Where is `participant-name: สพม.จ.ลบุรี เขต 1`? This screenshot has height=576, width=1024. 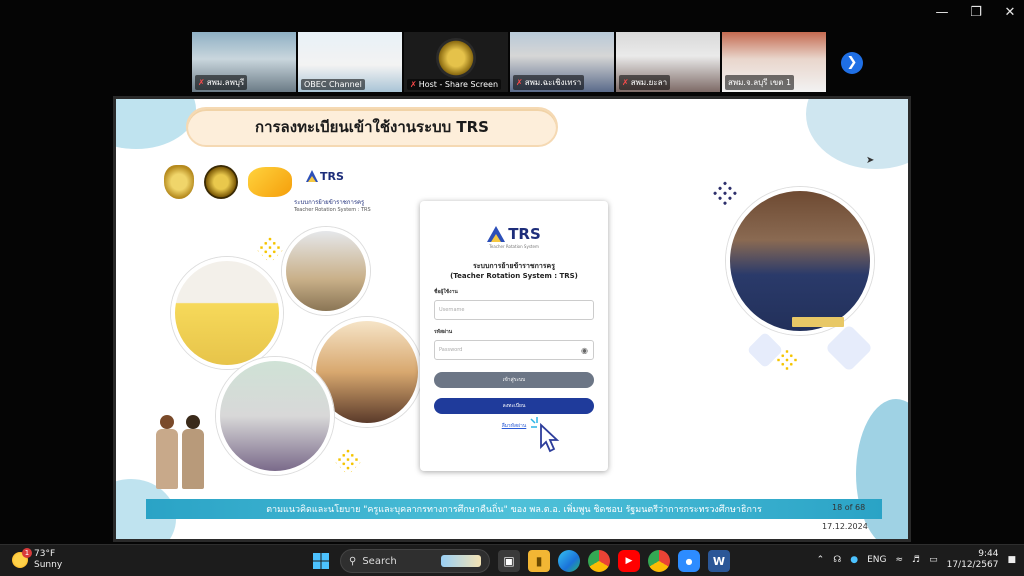
participant-name: สพม.จ.ลบุรี เขต 1 is located at coordinates (760, 82).